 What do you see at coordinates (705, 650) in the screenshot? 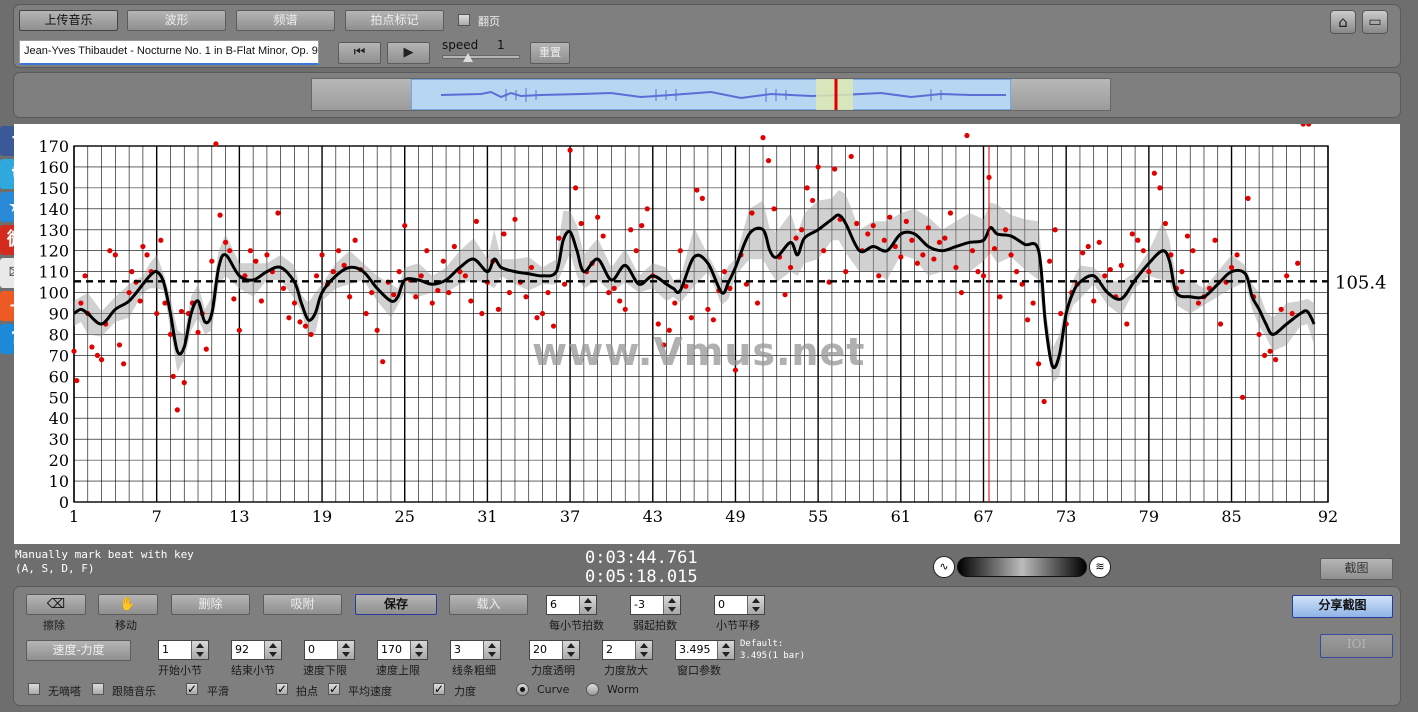
I see `window-param-stepper: 3.495` at bounding box center [705, 650].